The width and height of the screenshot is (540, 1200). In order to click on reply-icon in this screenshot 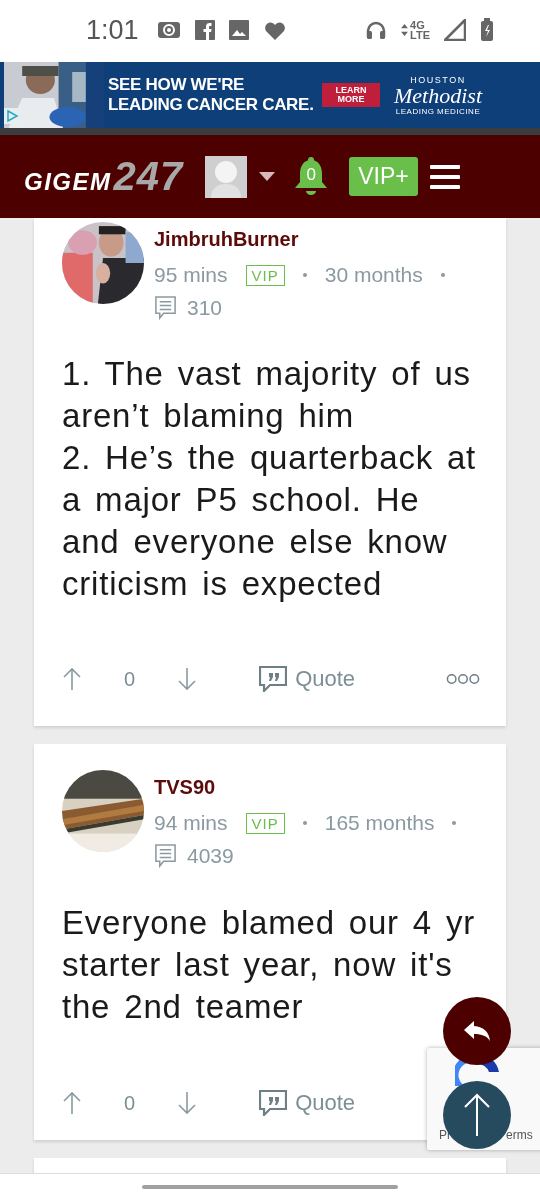, I will do `click(477, 1031)`.